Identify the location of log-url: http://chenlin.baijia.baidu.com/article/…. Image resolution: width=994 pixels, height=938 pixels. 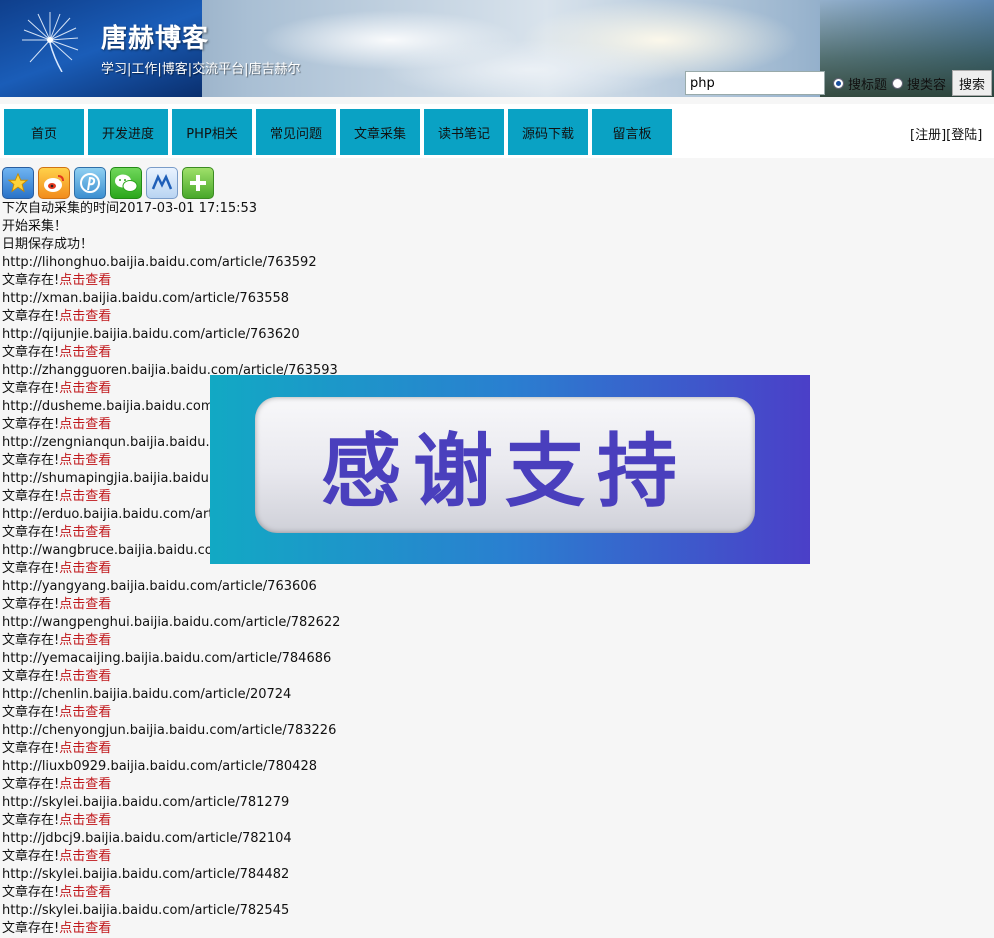
(147, 694).